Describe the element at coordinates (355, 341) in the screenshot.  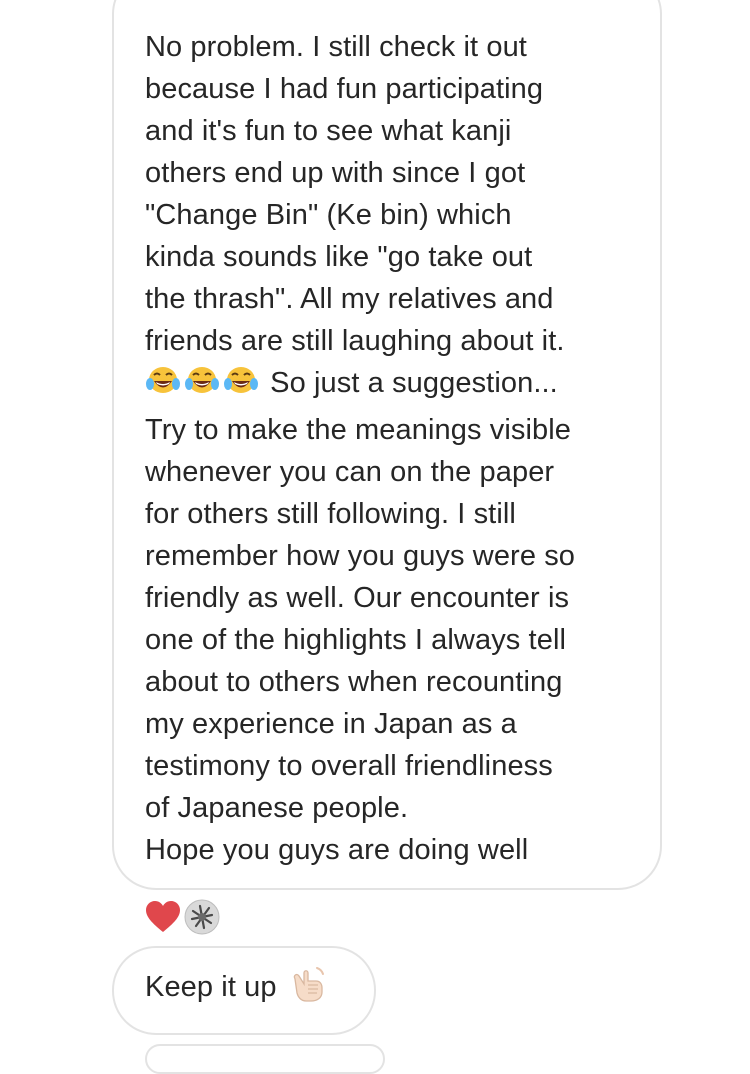
I see `message-line: friends are still laughing about it.` at that location.